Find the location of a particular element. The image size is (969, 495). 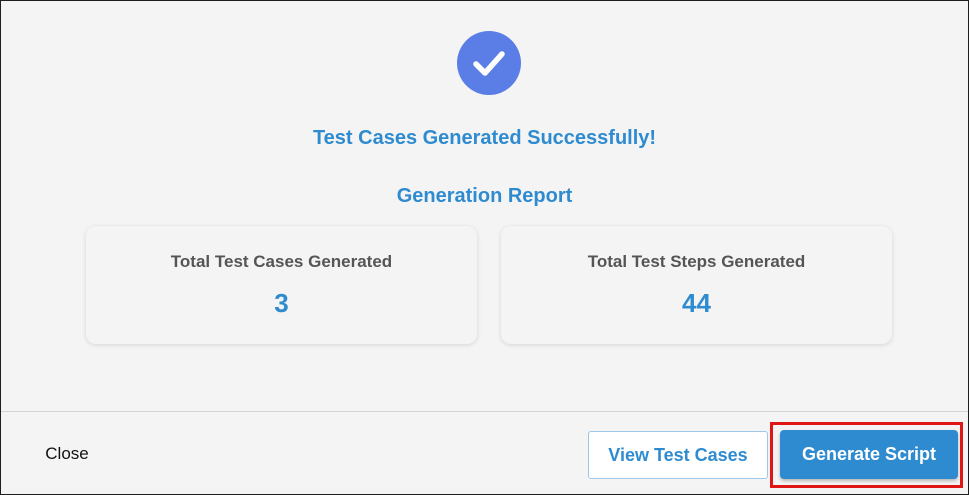

checkmark-icon is located at coordinates (489, 63).